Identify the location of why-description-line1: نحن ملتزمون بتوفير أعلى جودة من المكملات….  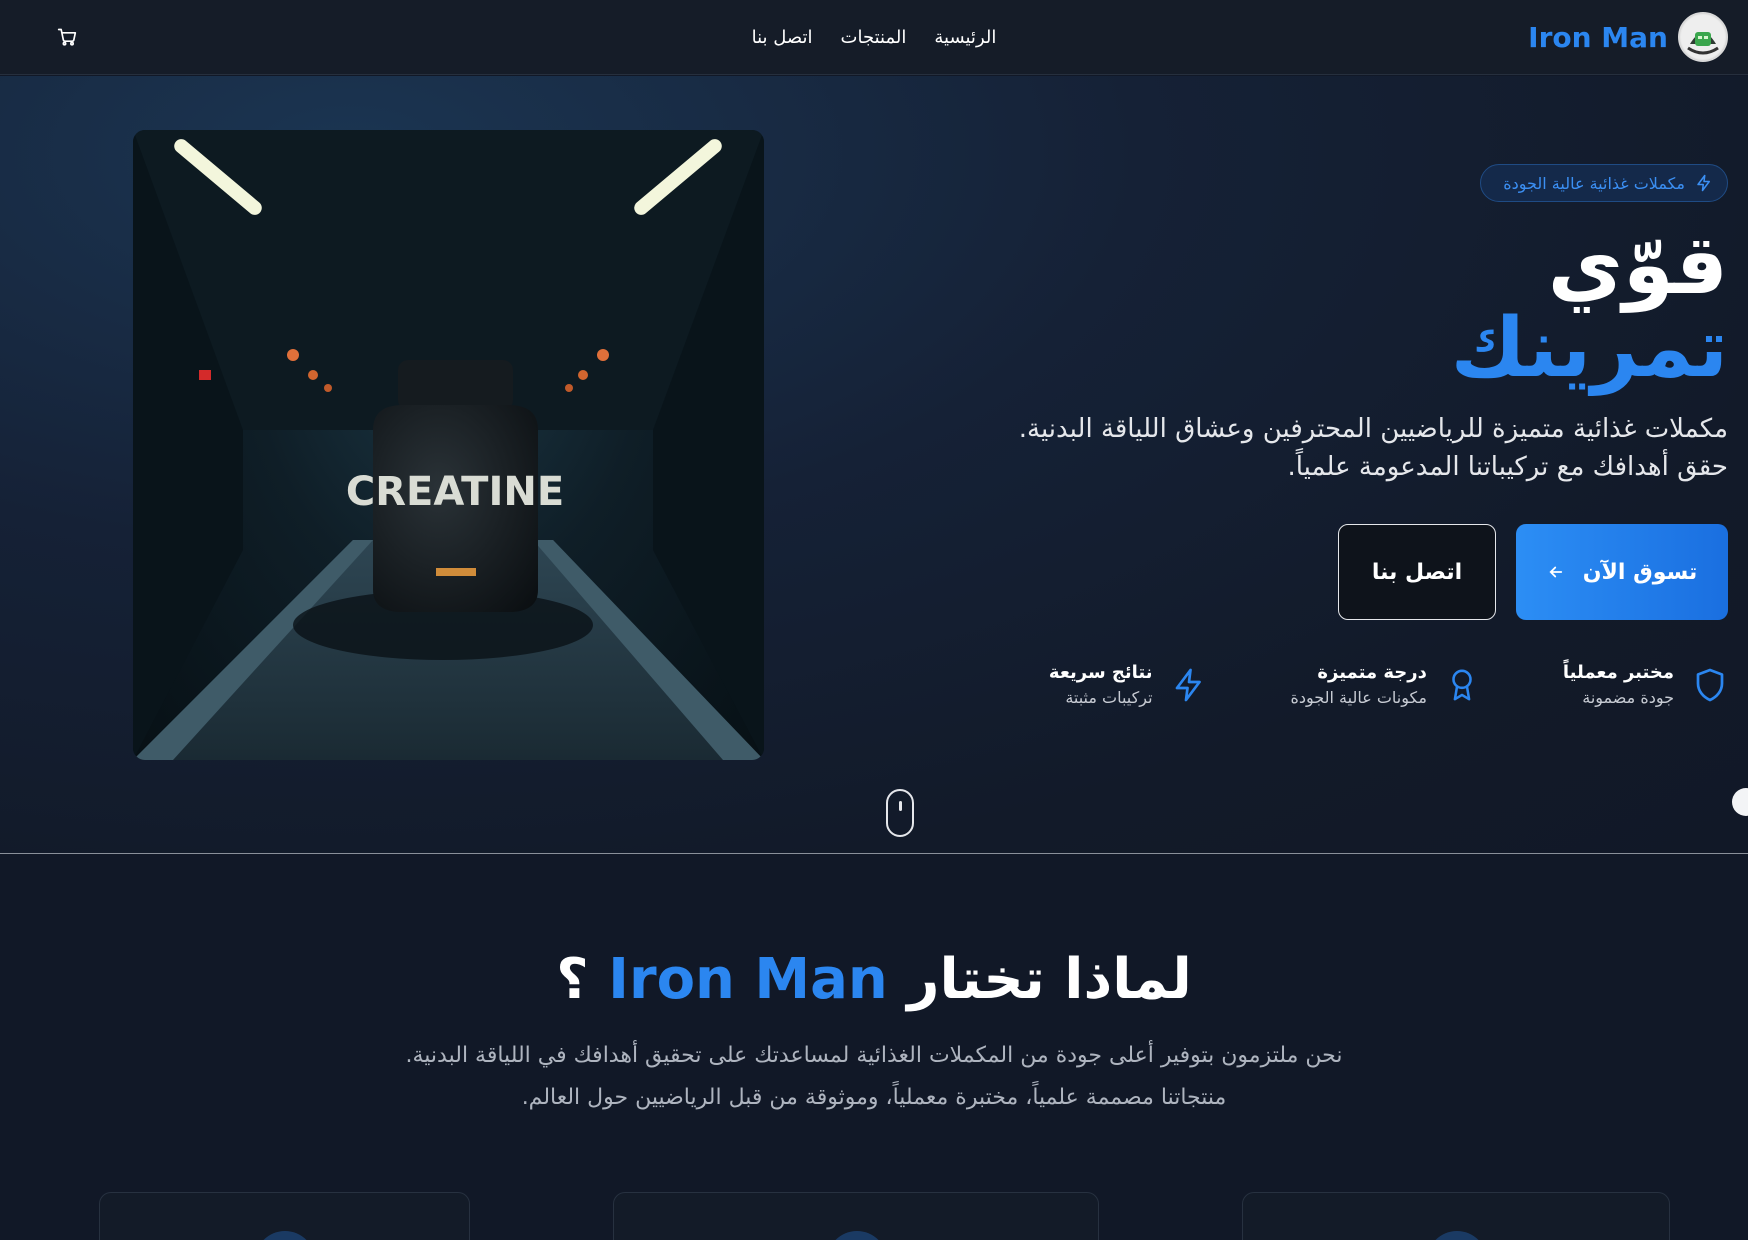
(874, 1055).